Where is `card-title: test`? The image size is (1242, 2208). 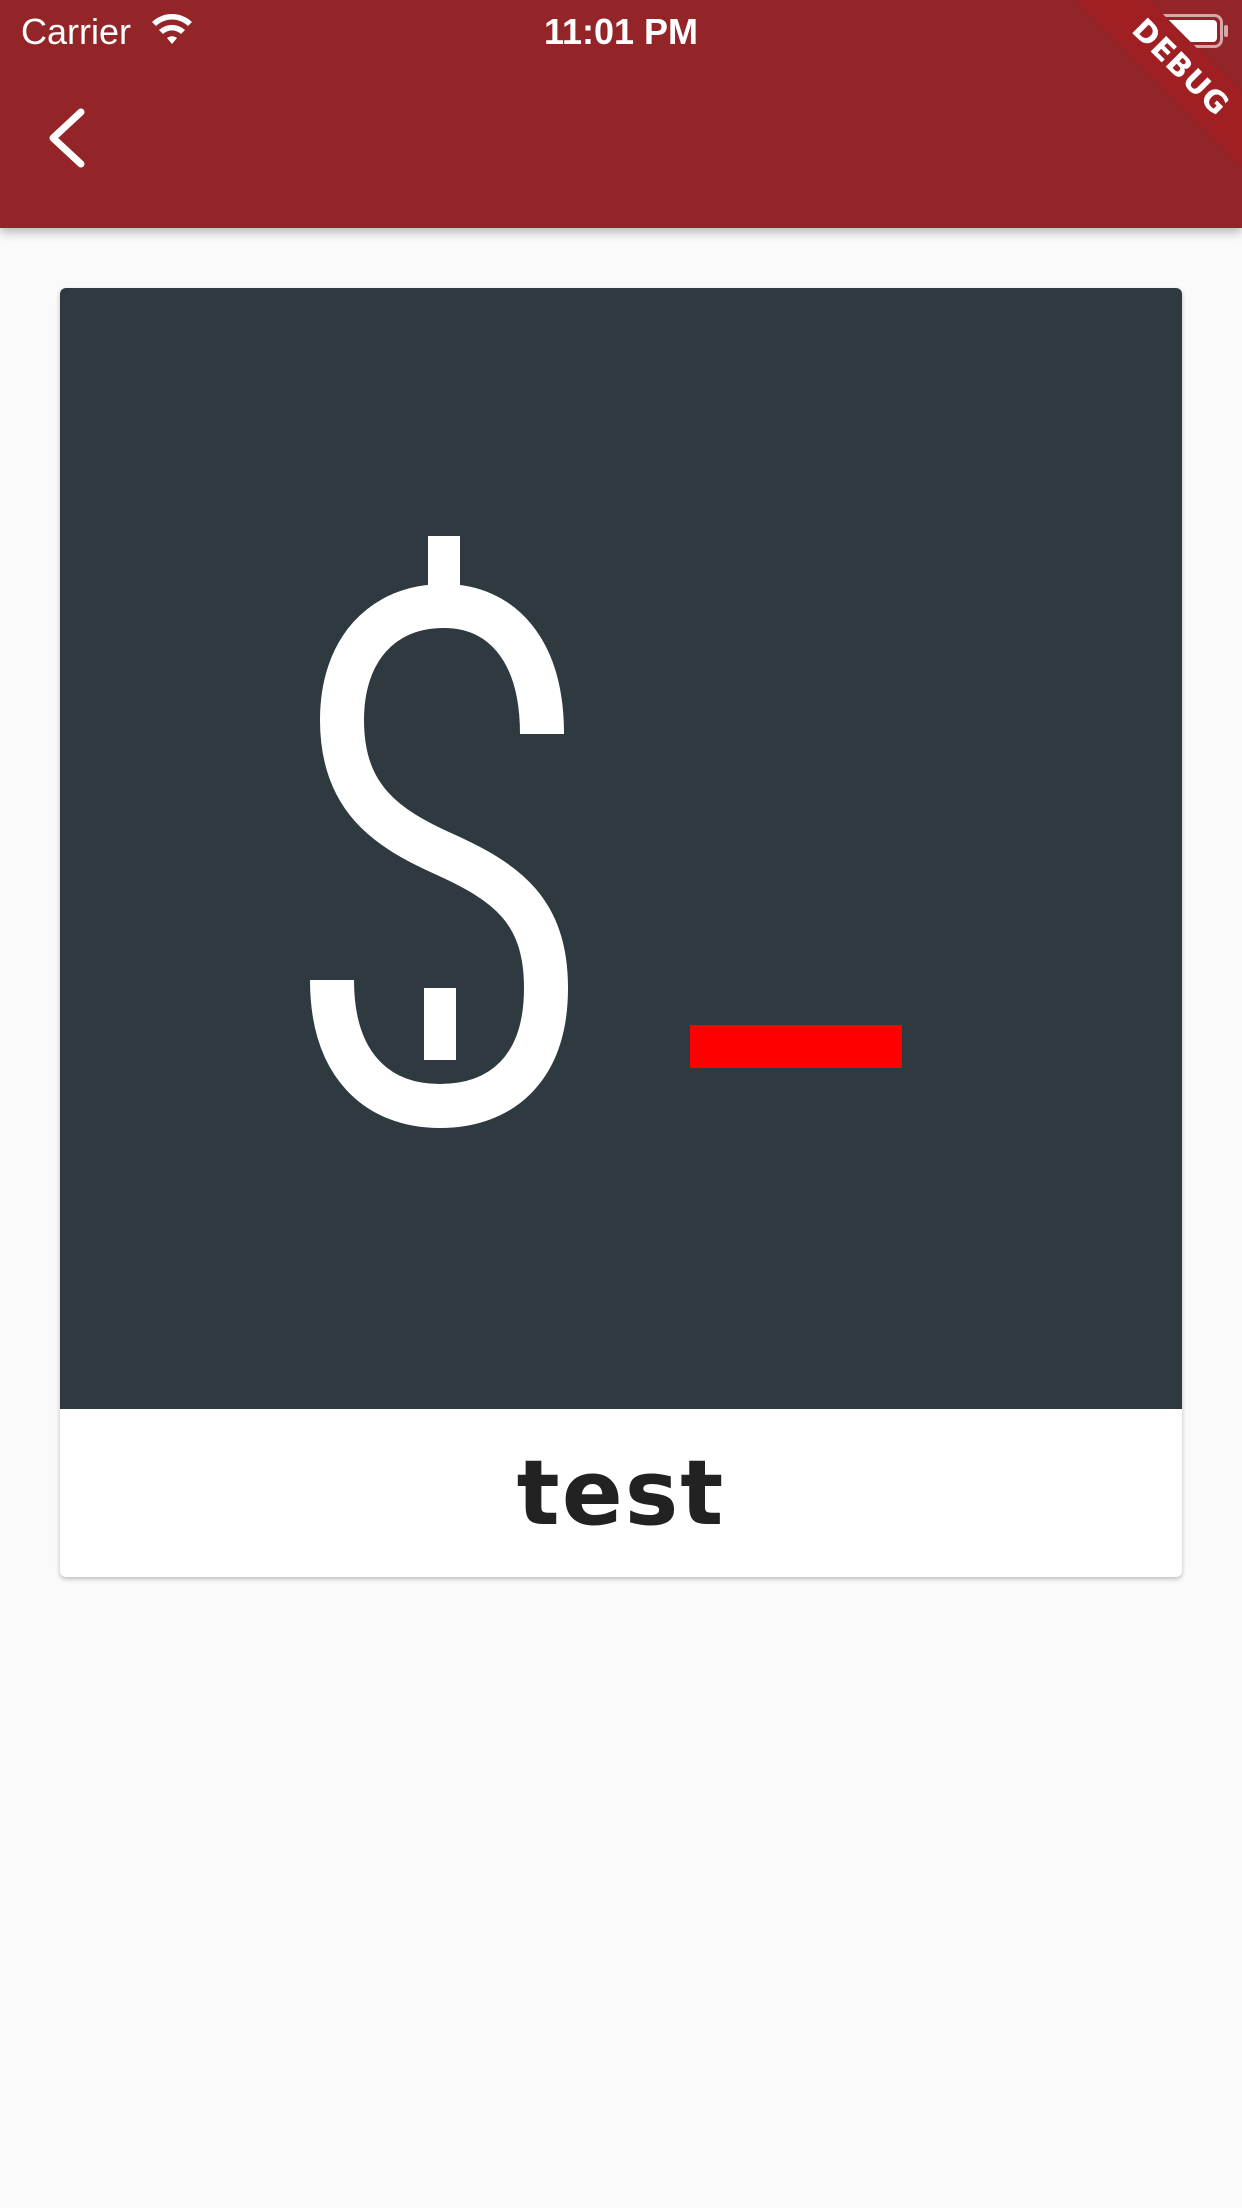
card-title: test is located at coordinates (621, 1493).